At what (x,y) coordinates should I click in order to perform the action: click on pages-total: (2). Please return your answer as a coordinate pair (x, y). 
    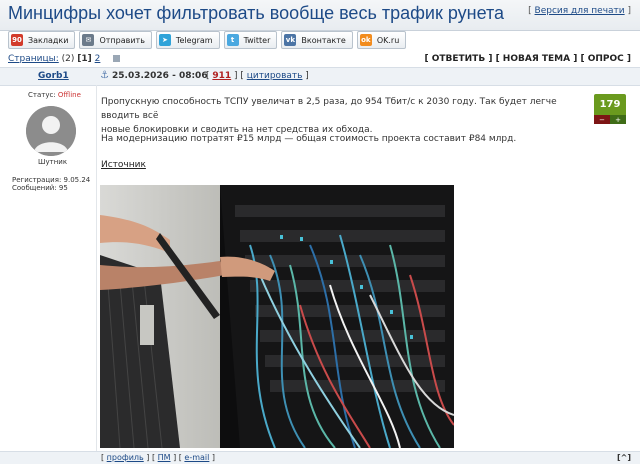
    Looking at the image, I should click on (68, 59).